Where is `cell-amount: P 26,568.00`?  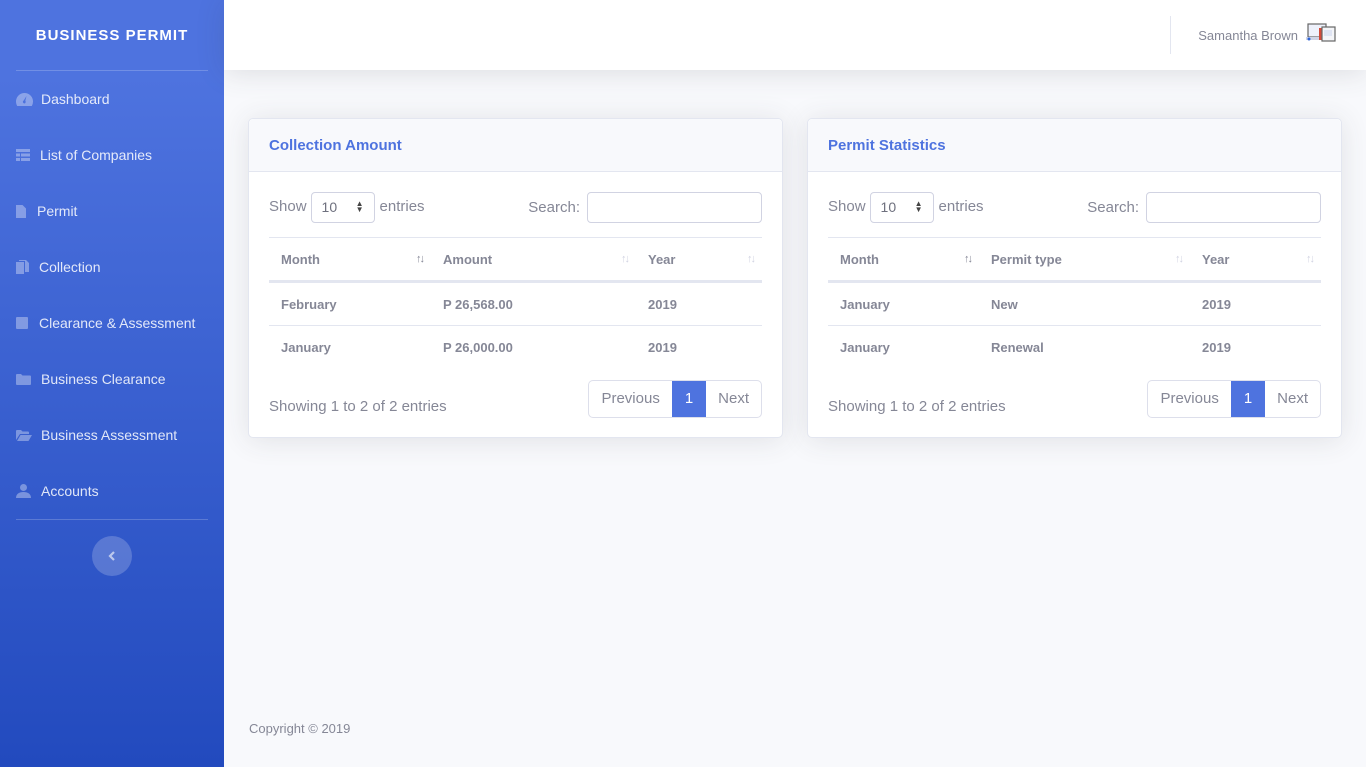
cell-amount: P 26,568.00 is located at coordinates (478, 304).